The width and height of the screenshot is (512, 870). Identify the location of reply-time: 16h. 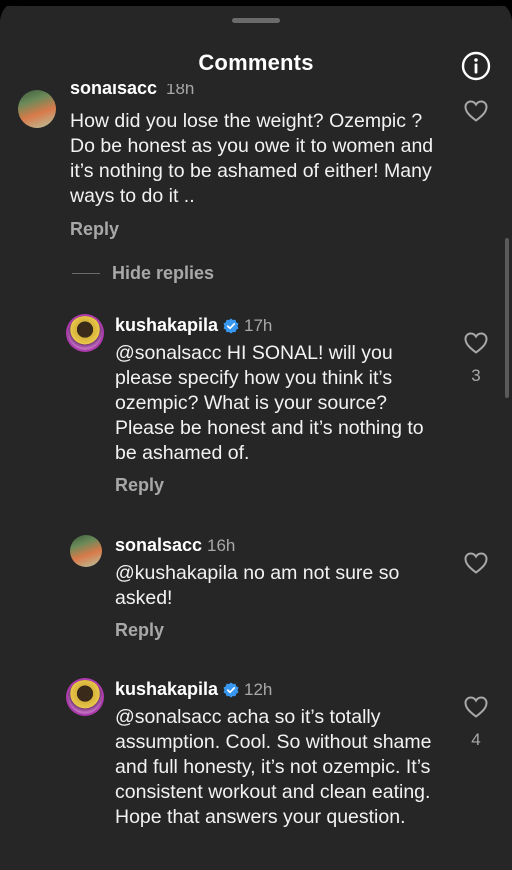
(221, 545).